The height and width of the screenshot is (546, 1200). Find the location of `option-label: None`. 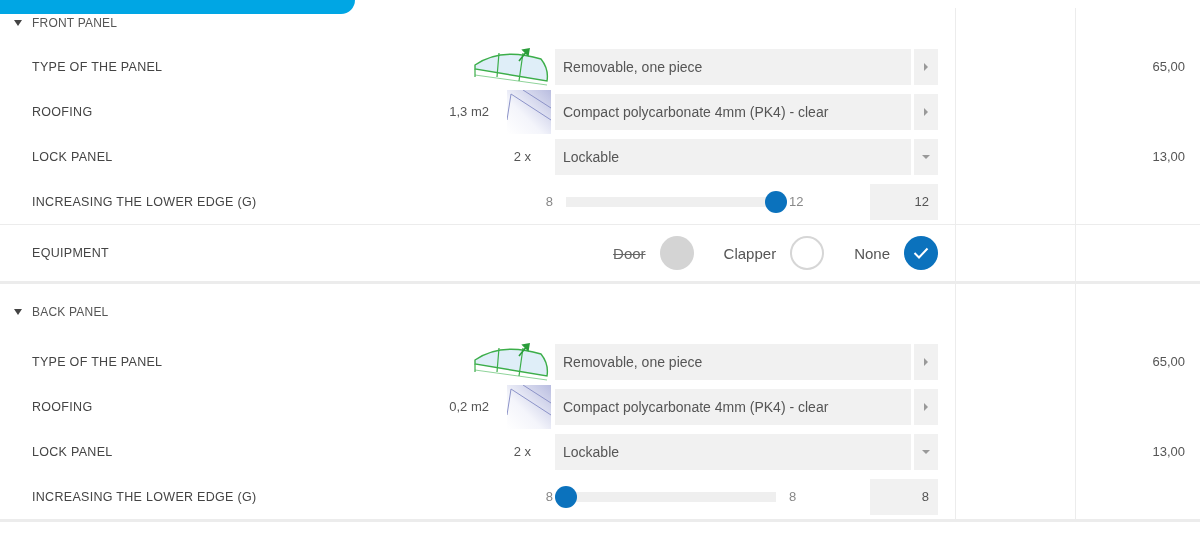

option-label: None is located at coordinates (872, 253).